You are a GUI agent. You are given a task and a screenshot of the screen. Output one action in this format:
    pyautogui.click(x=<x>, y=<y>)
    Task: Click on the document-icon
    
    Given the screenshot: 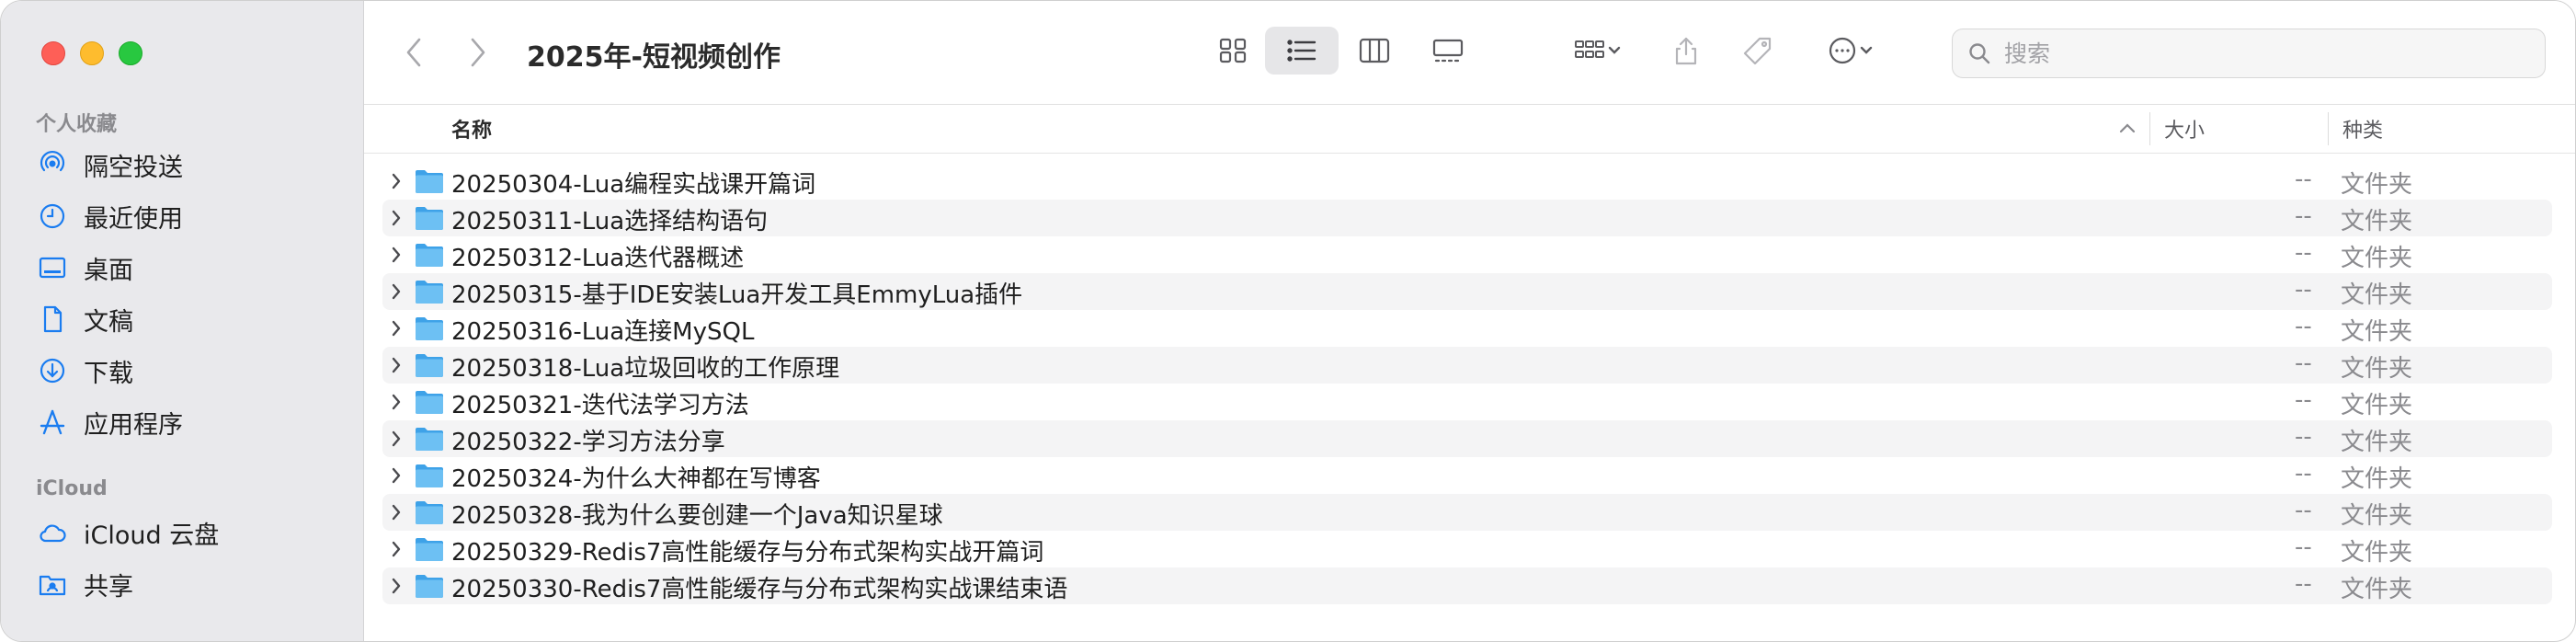 What is the action you would take?
    pyautogui.click(x=53, y=319)
    